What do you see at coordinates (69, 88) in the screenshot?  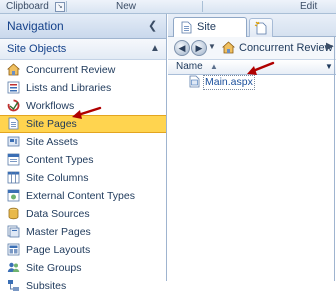 I see `nav-item-label: Lists and Libraries` at bounding box center [69, 88].